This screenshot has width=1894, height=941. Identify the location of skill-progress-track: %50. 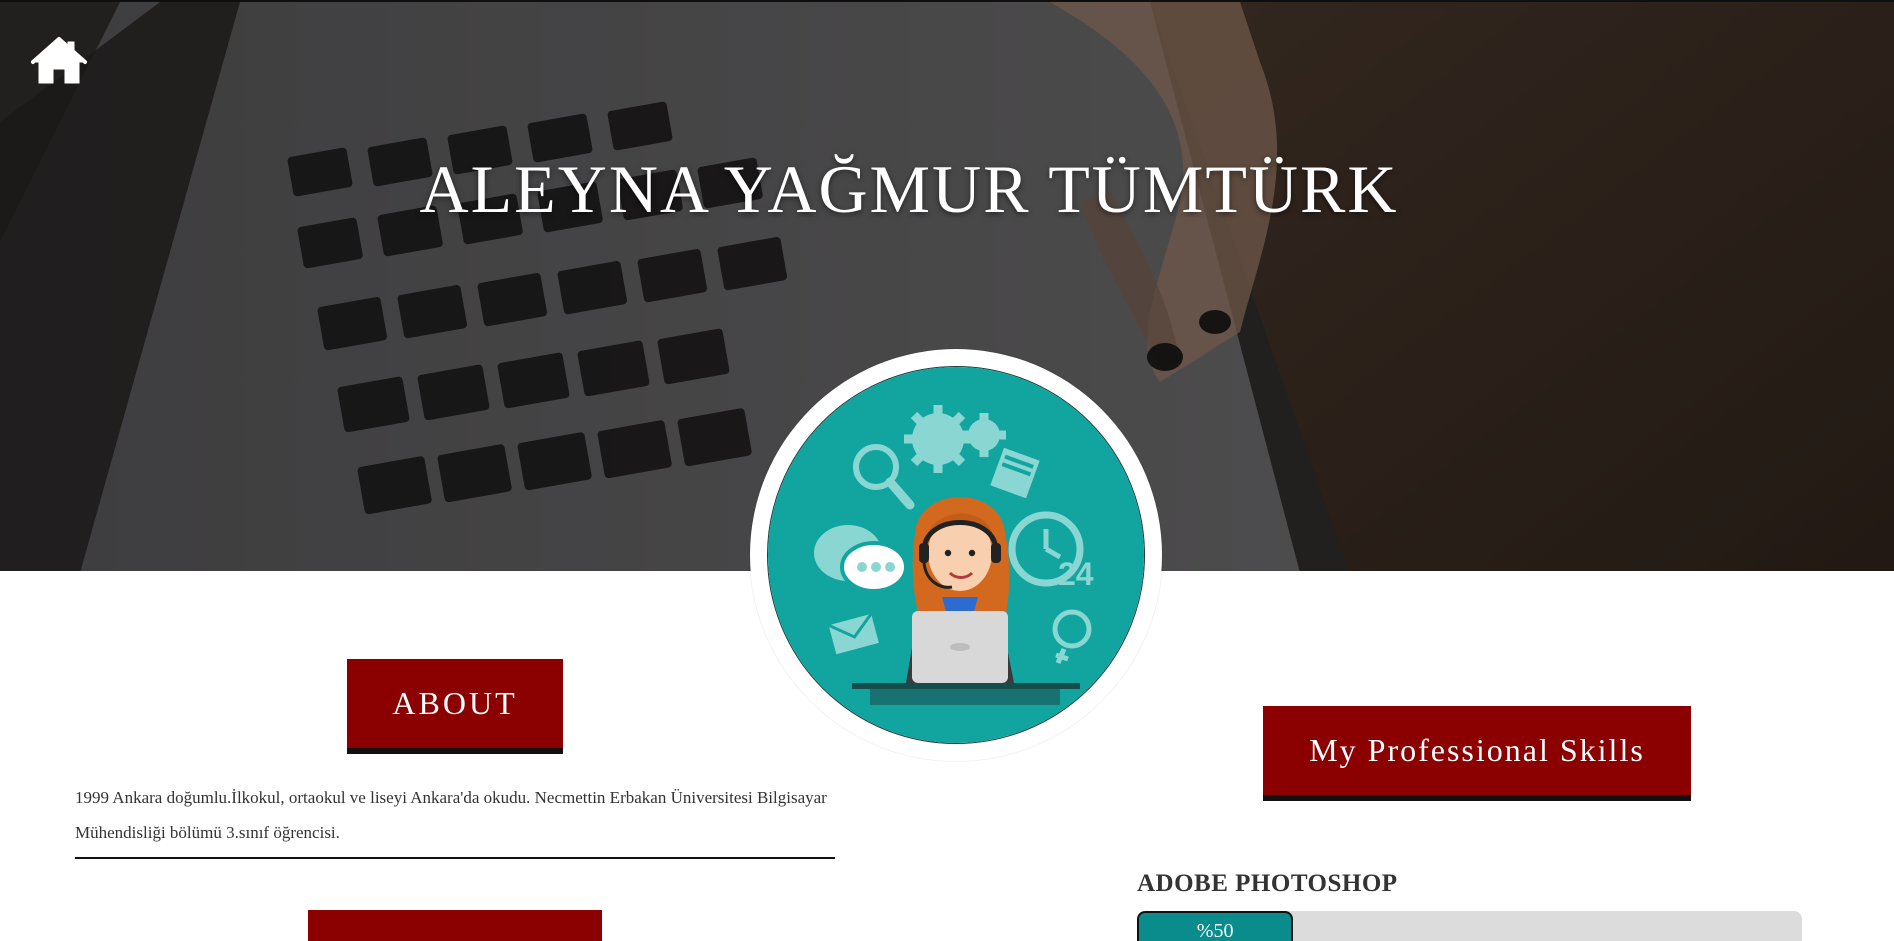
(1469, 926).